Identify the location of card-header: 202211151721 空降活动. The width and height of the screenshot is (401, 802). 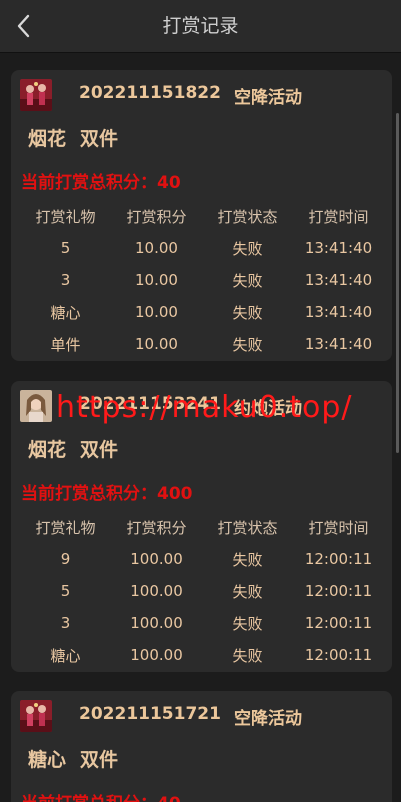
(200, 716).